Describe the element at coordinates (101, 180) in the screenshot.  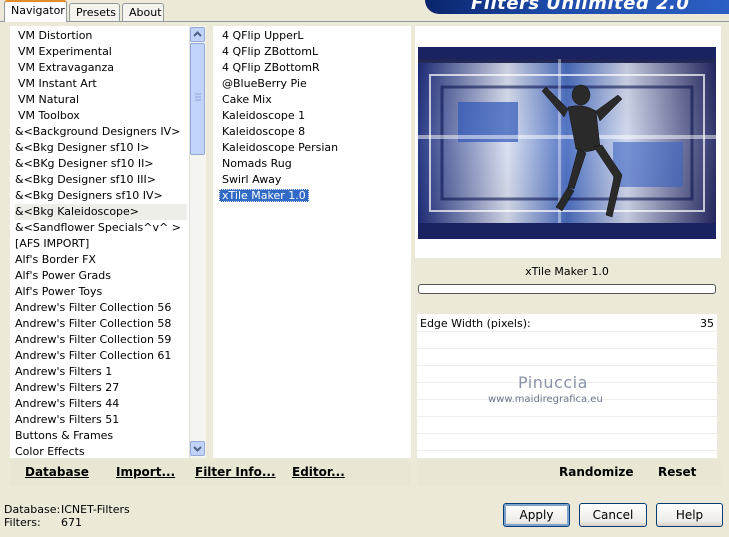
I see `category-item: &<Bkg Designer sf10 III>` at that location.